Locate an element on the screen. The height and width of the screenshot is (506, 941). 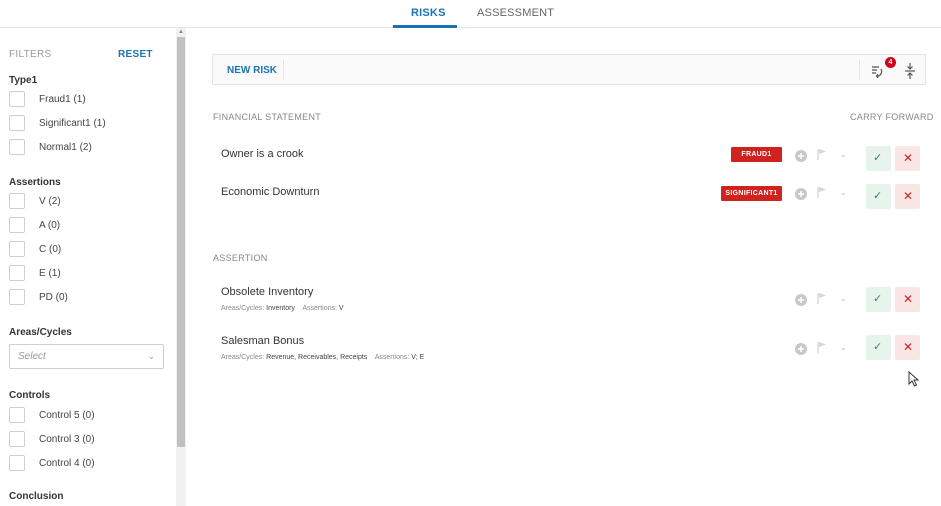
assertion-option-a: A (0) is located at coordinates (34, 225).